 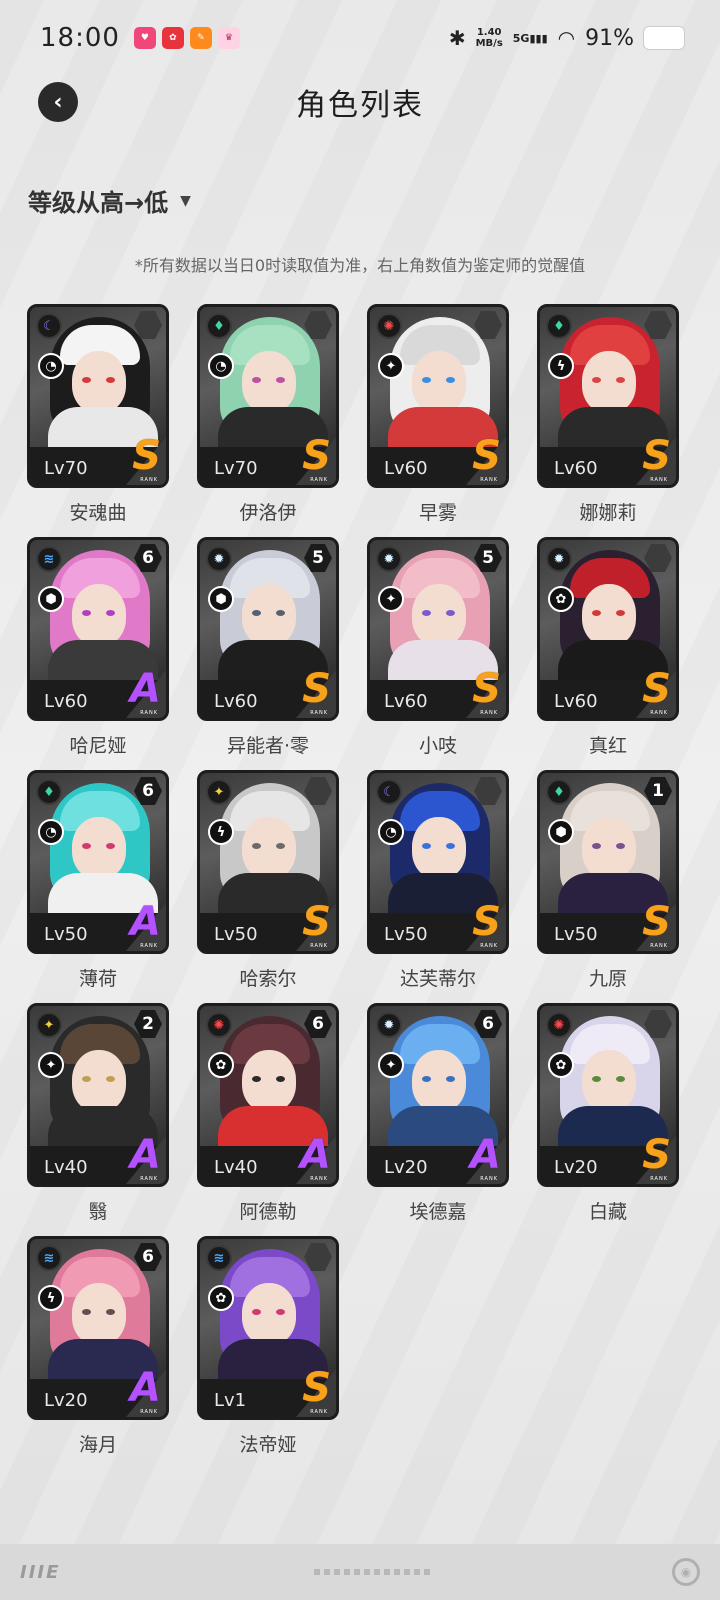 I want to click on character-name: 哈索尔, so click(x=268, y=979).